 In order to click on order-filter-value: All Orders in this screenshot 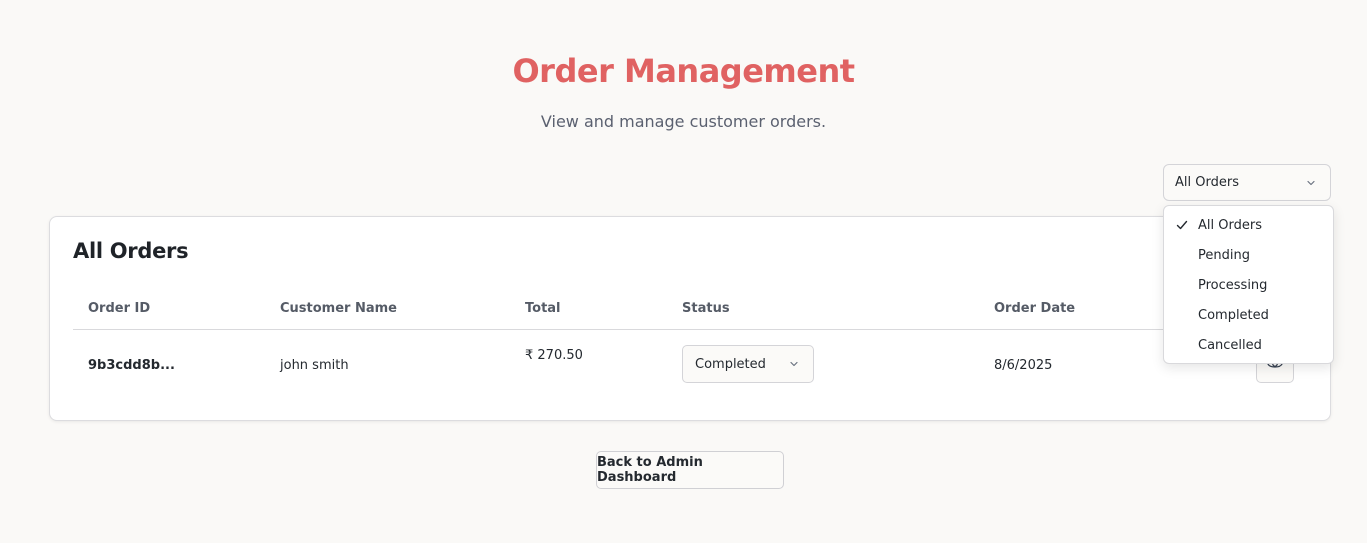, I will do `click(1207, 182)`.